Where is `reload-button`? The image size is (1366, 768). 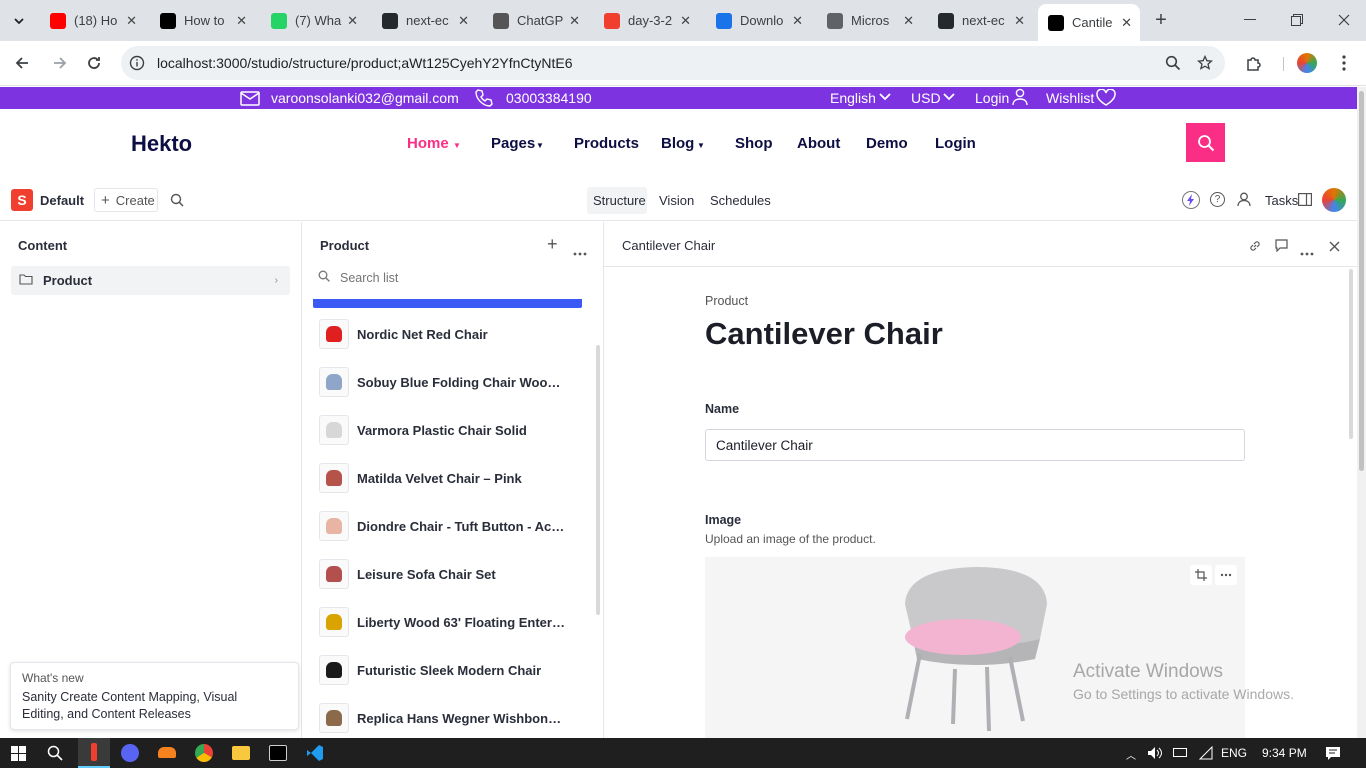 reload-button is located at coordinates (94, 63).